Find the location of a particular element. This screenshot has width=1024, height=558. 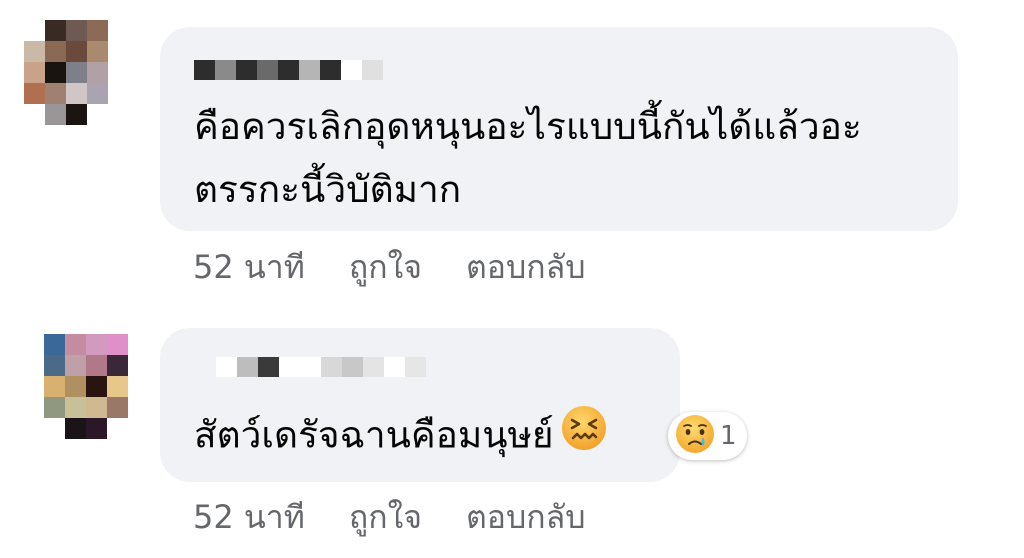

comment-bubble: สัตว์เดรัจฉานคือมนุษย์ is located at coordinates (420, 405).